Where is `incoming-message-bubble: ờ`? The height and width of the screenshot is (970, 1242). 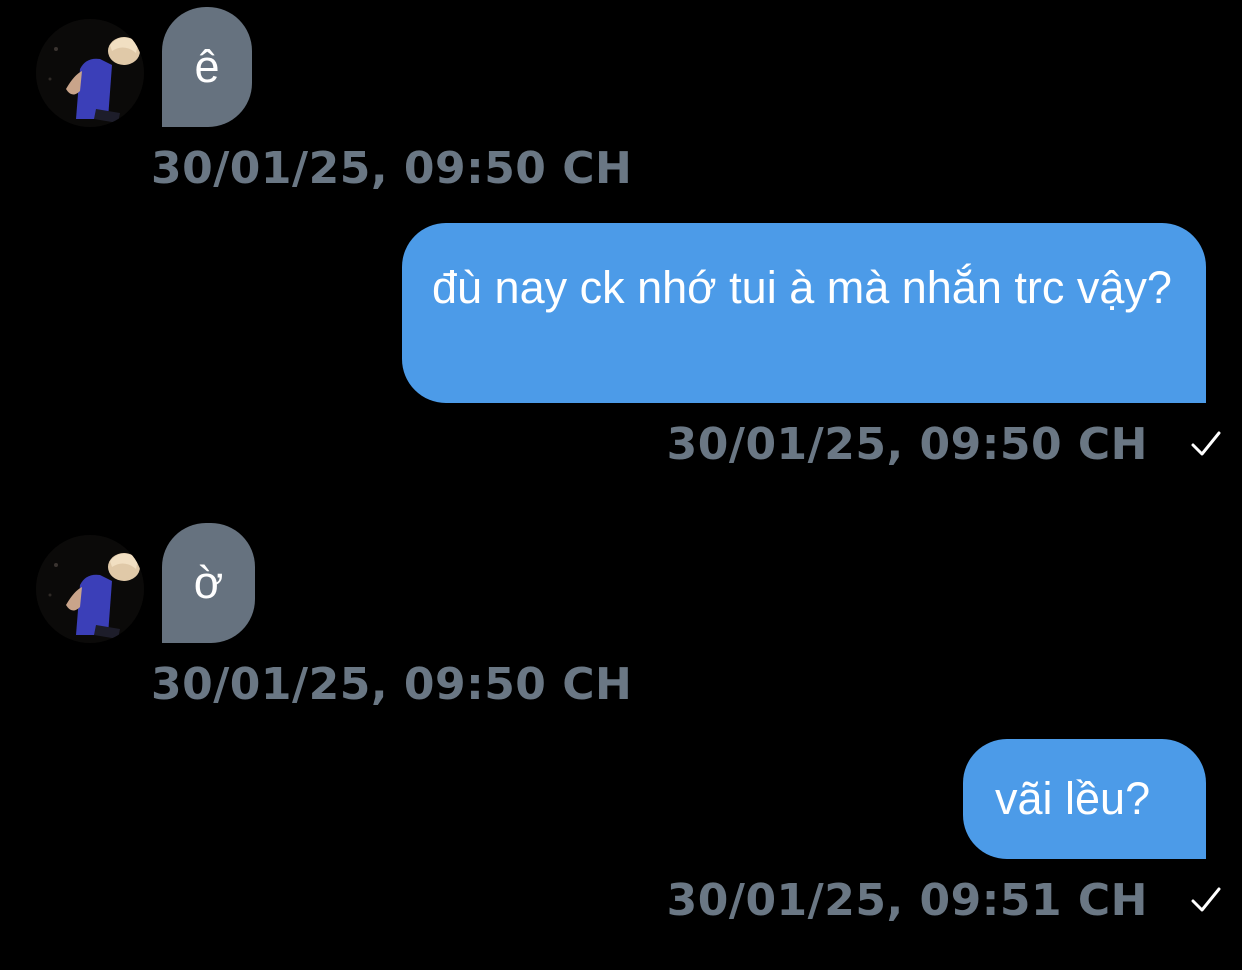
incoming-message-bubble: ờ is located at coordinates (208, 583).